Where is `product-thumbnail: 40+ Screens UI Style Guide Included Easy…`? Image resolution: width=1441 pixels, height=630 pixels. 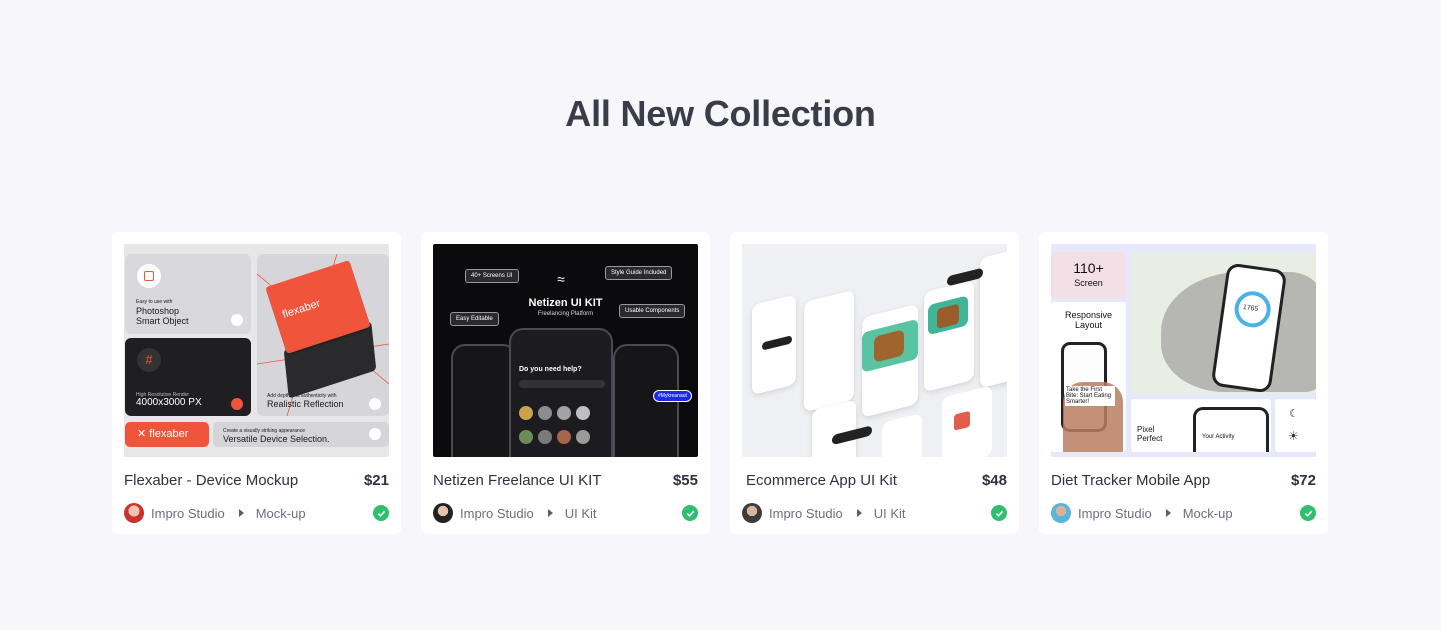
product-thumbnail: 40+ Screens UI Style Guide Included Easy… is located at coordinates (565, 350).